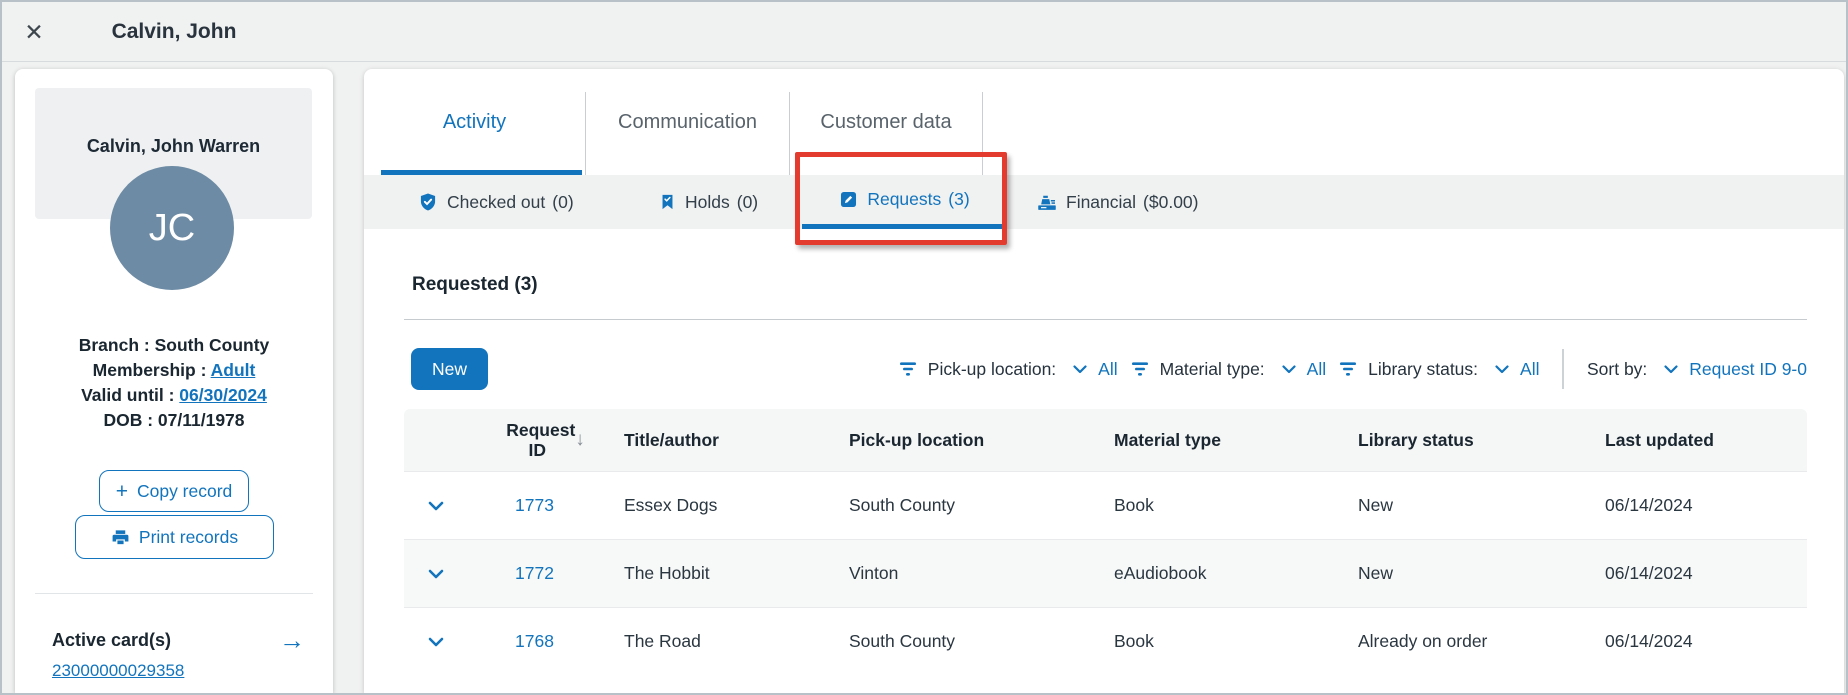 This screenshot has height=695, width=1848. I want to click on sidebar-divider, so click(174, 593).